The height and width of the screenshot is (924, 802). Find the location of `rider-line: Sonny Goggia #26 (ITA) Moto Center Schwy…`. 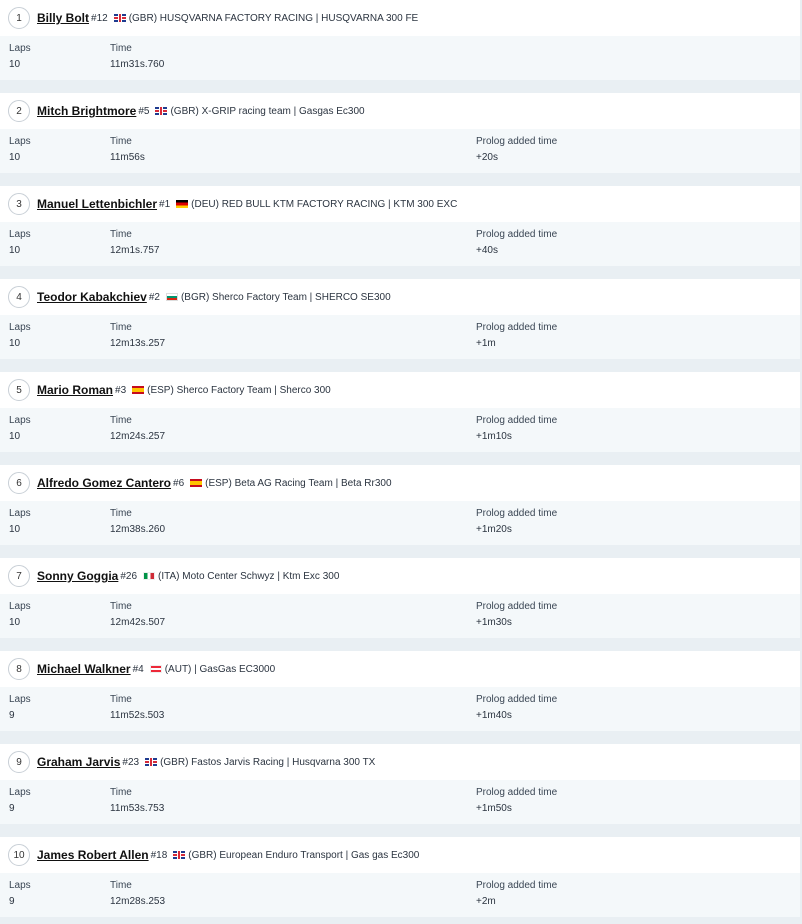

rider-line: Sonny Goggia #26 (ITA) Moto Center Schwy… is located at coordinates (188, 576).